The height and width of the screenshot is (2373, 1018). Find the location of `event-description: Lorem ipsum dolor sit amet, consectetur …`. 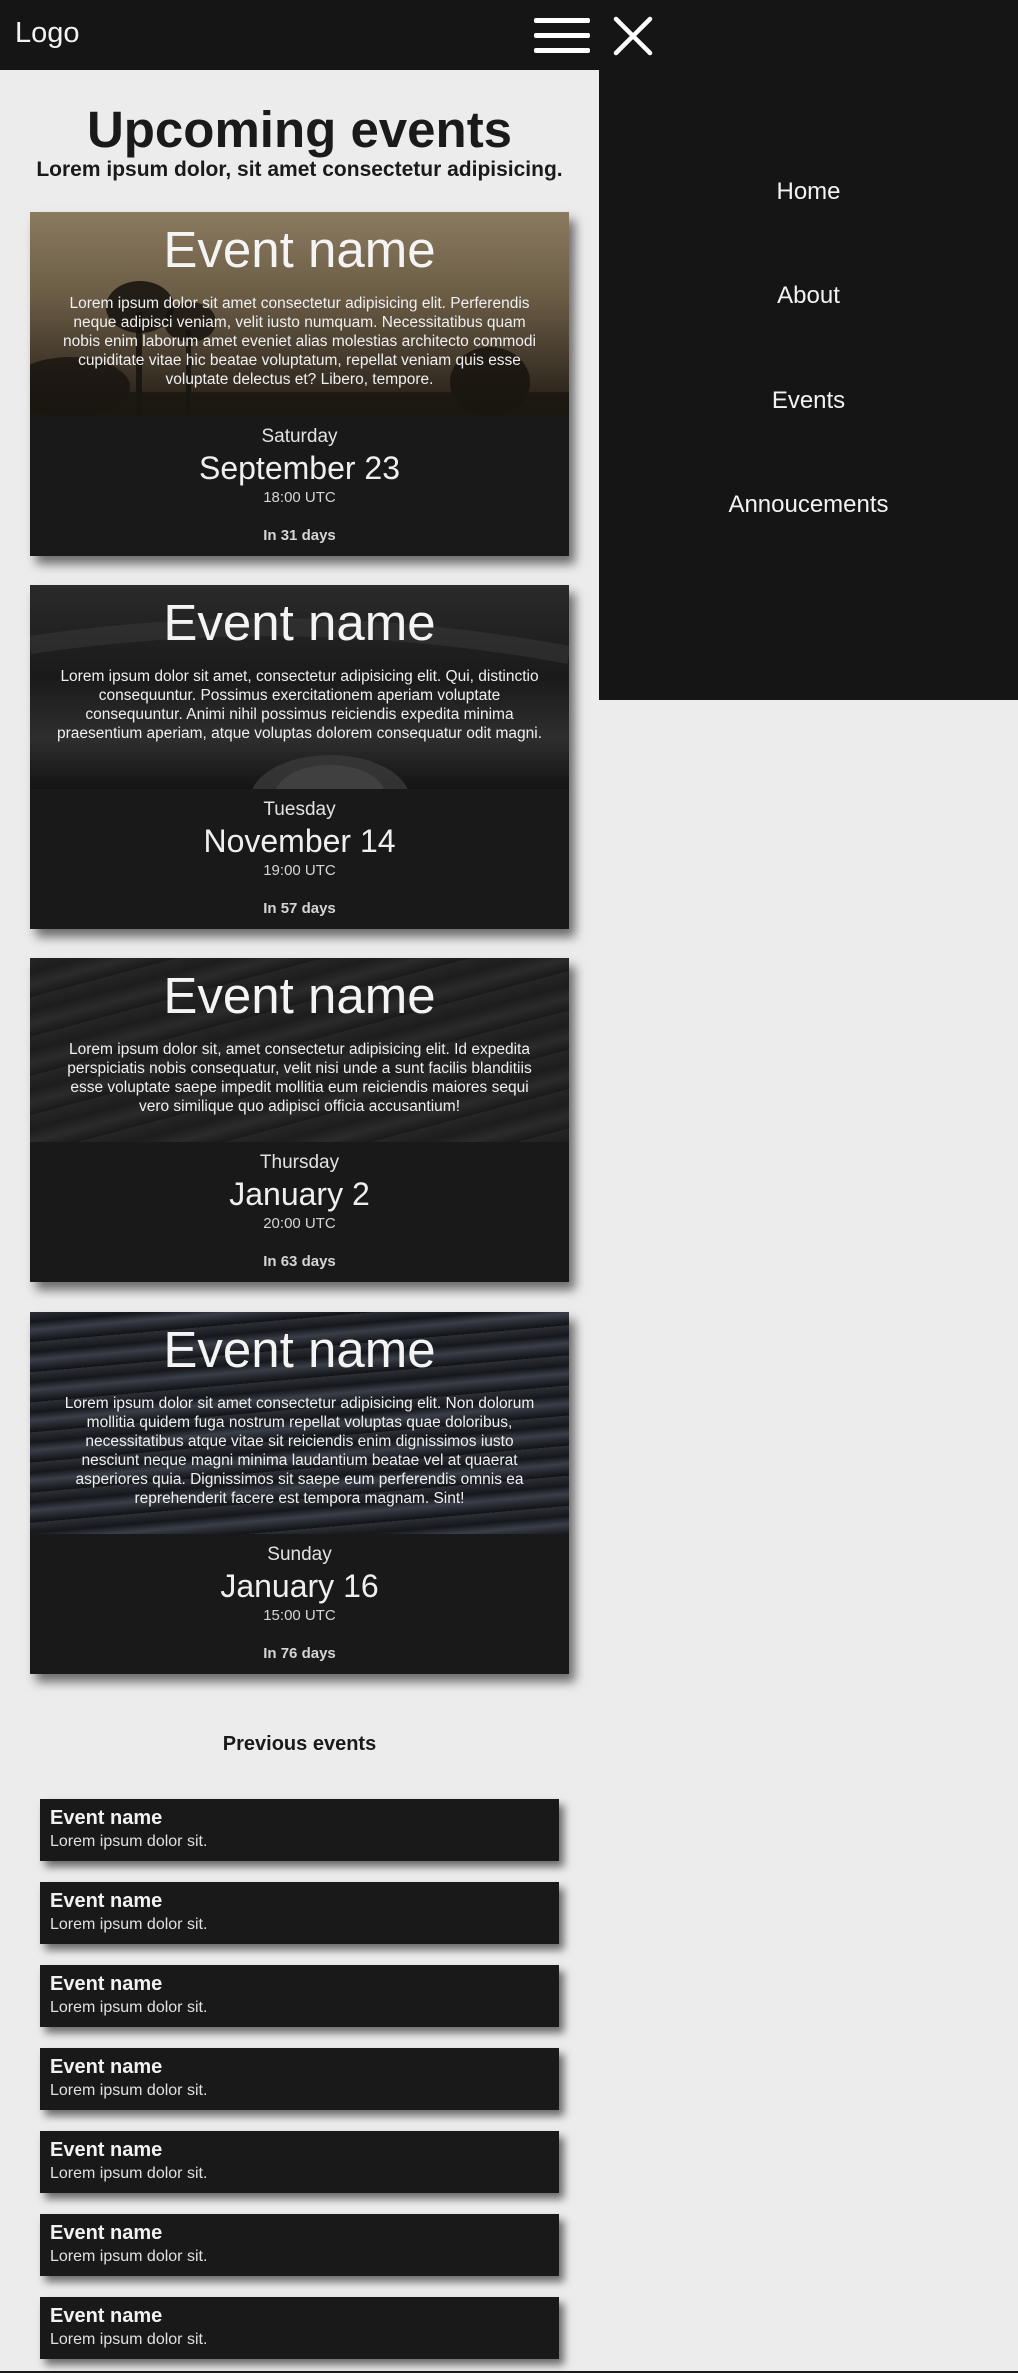

event-description: Lorem ipsum dolor sit amet, consectetur … is located at coordinates (299, 705).